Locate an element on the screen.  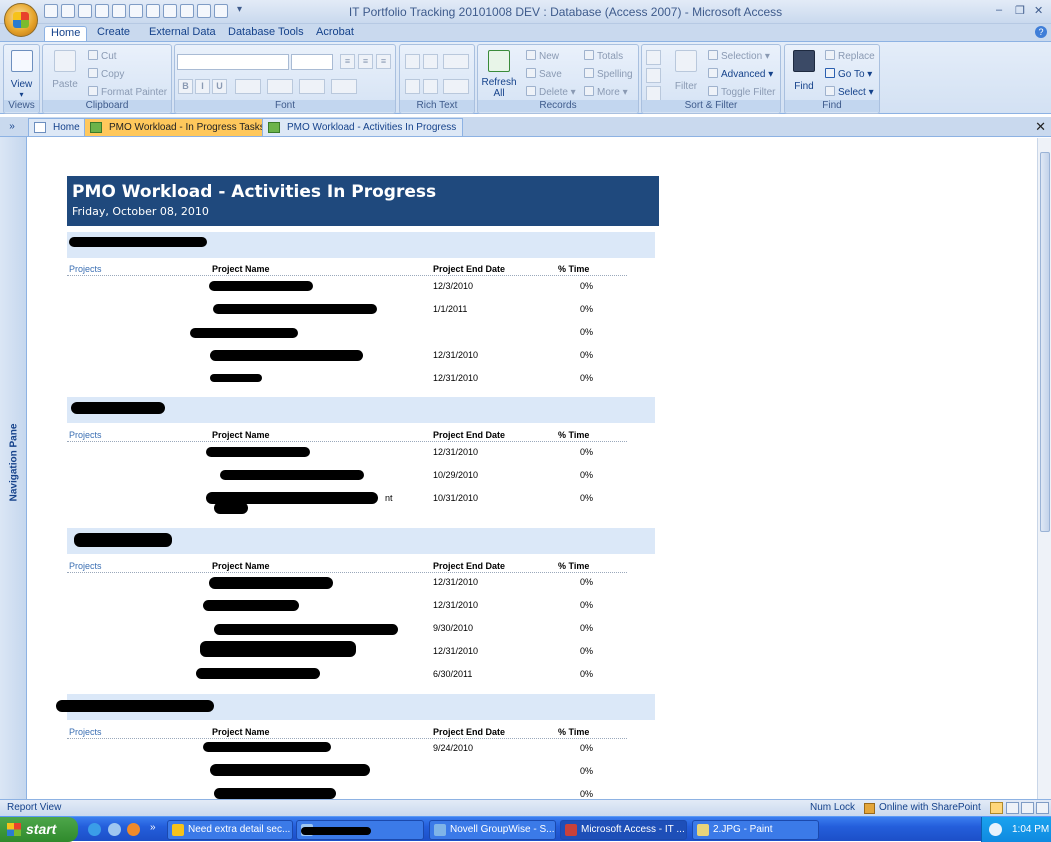
numbering-icon is located at coordinates (412, 86).